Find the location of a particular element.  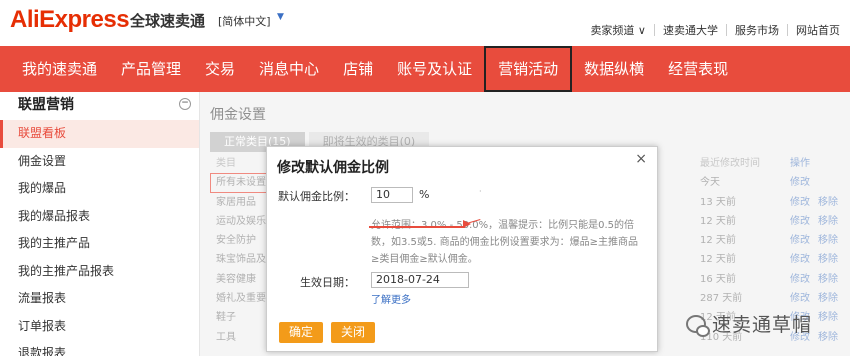

sidebar-item-orders: 订单报表 is located at coordinates (99, 327).